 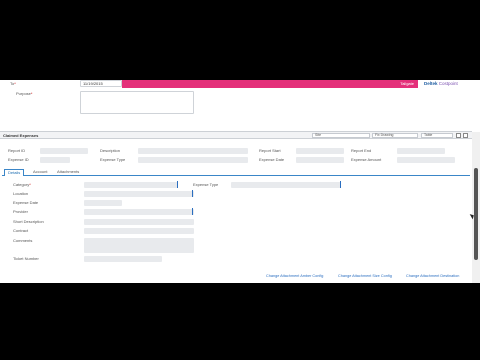 I want to click on category-lookup-marker, so click(x=177, y=184).